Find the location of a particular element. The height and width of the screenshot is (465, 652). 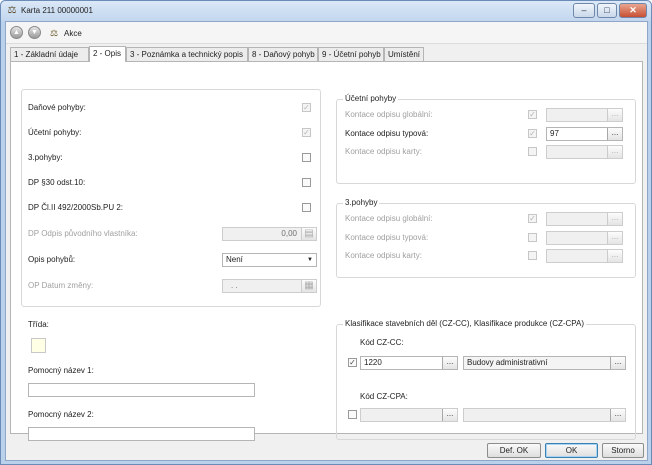

dp30-label: DP §30 odst.10: is located at coordinates (57, 182).